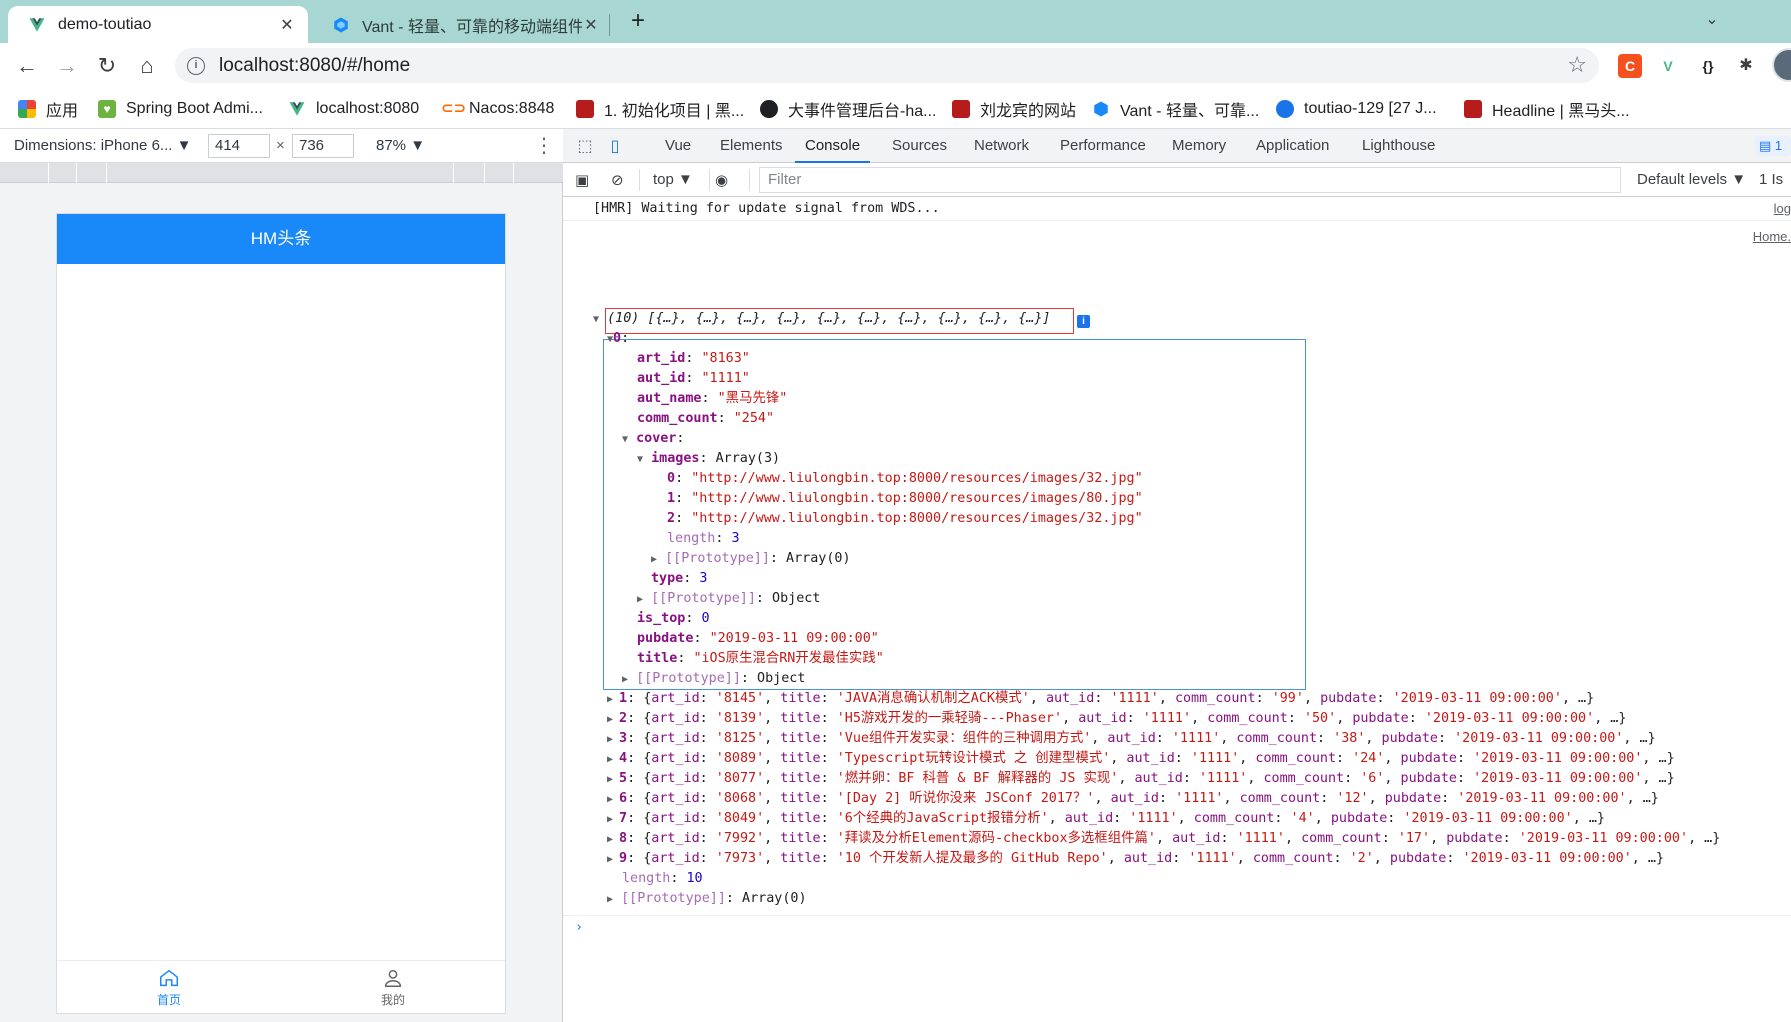 The image size is (1791, 1022). What do you see at coordinates (1028, 111) in the screenshot?
I see `bookmark-label: 刘龙宾的网站` at bounding box center [1028, 111].